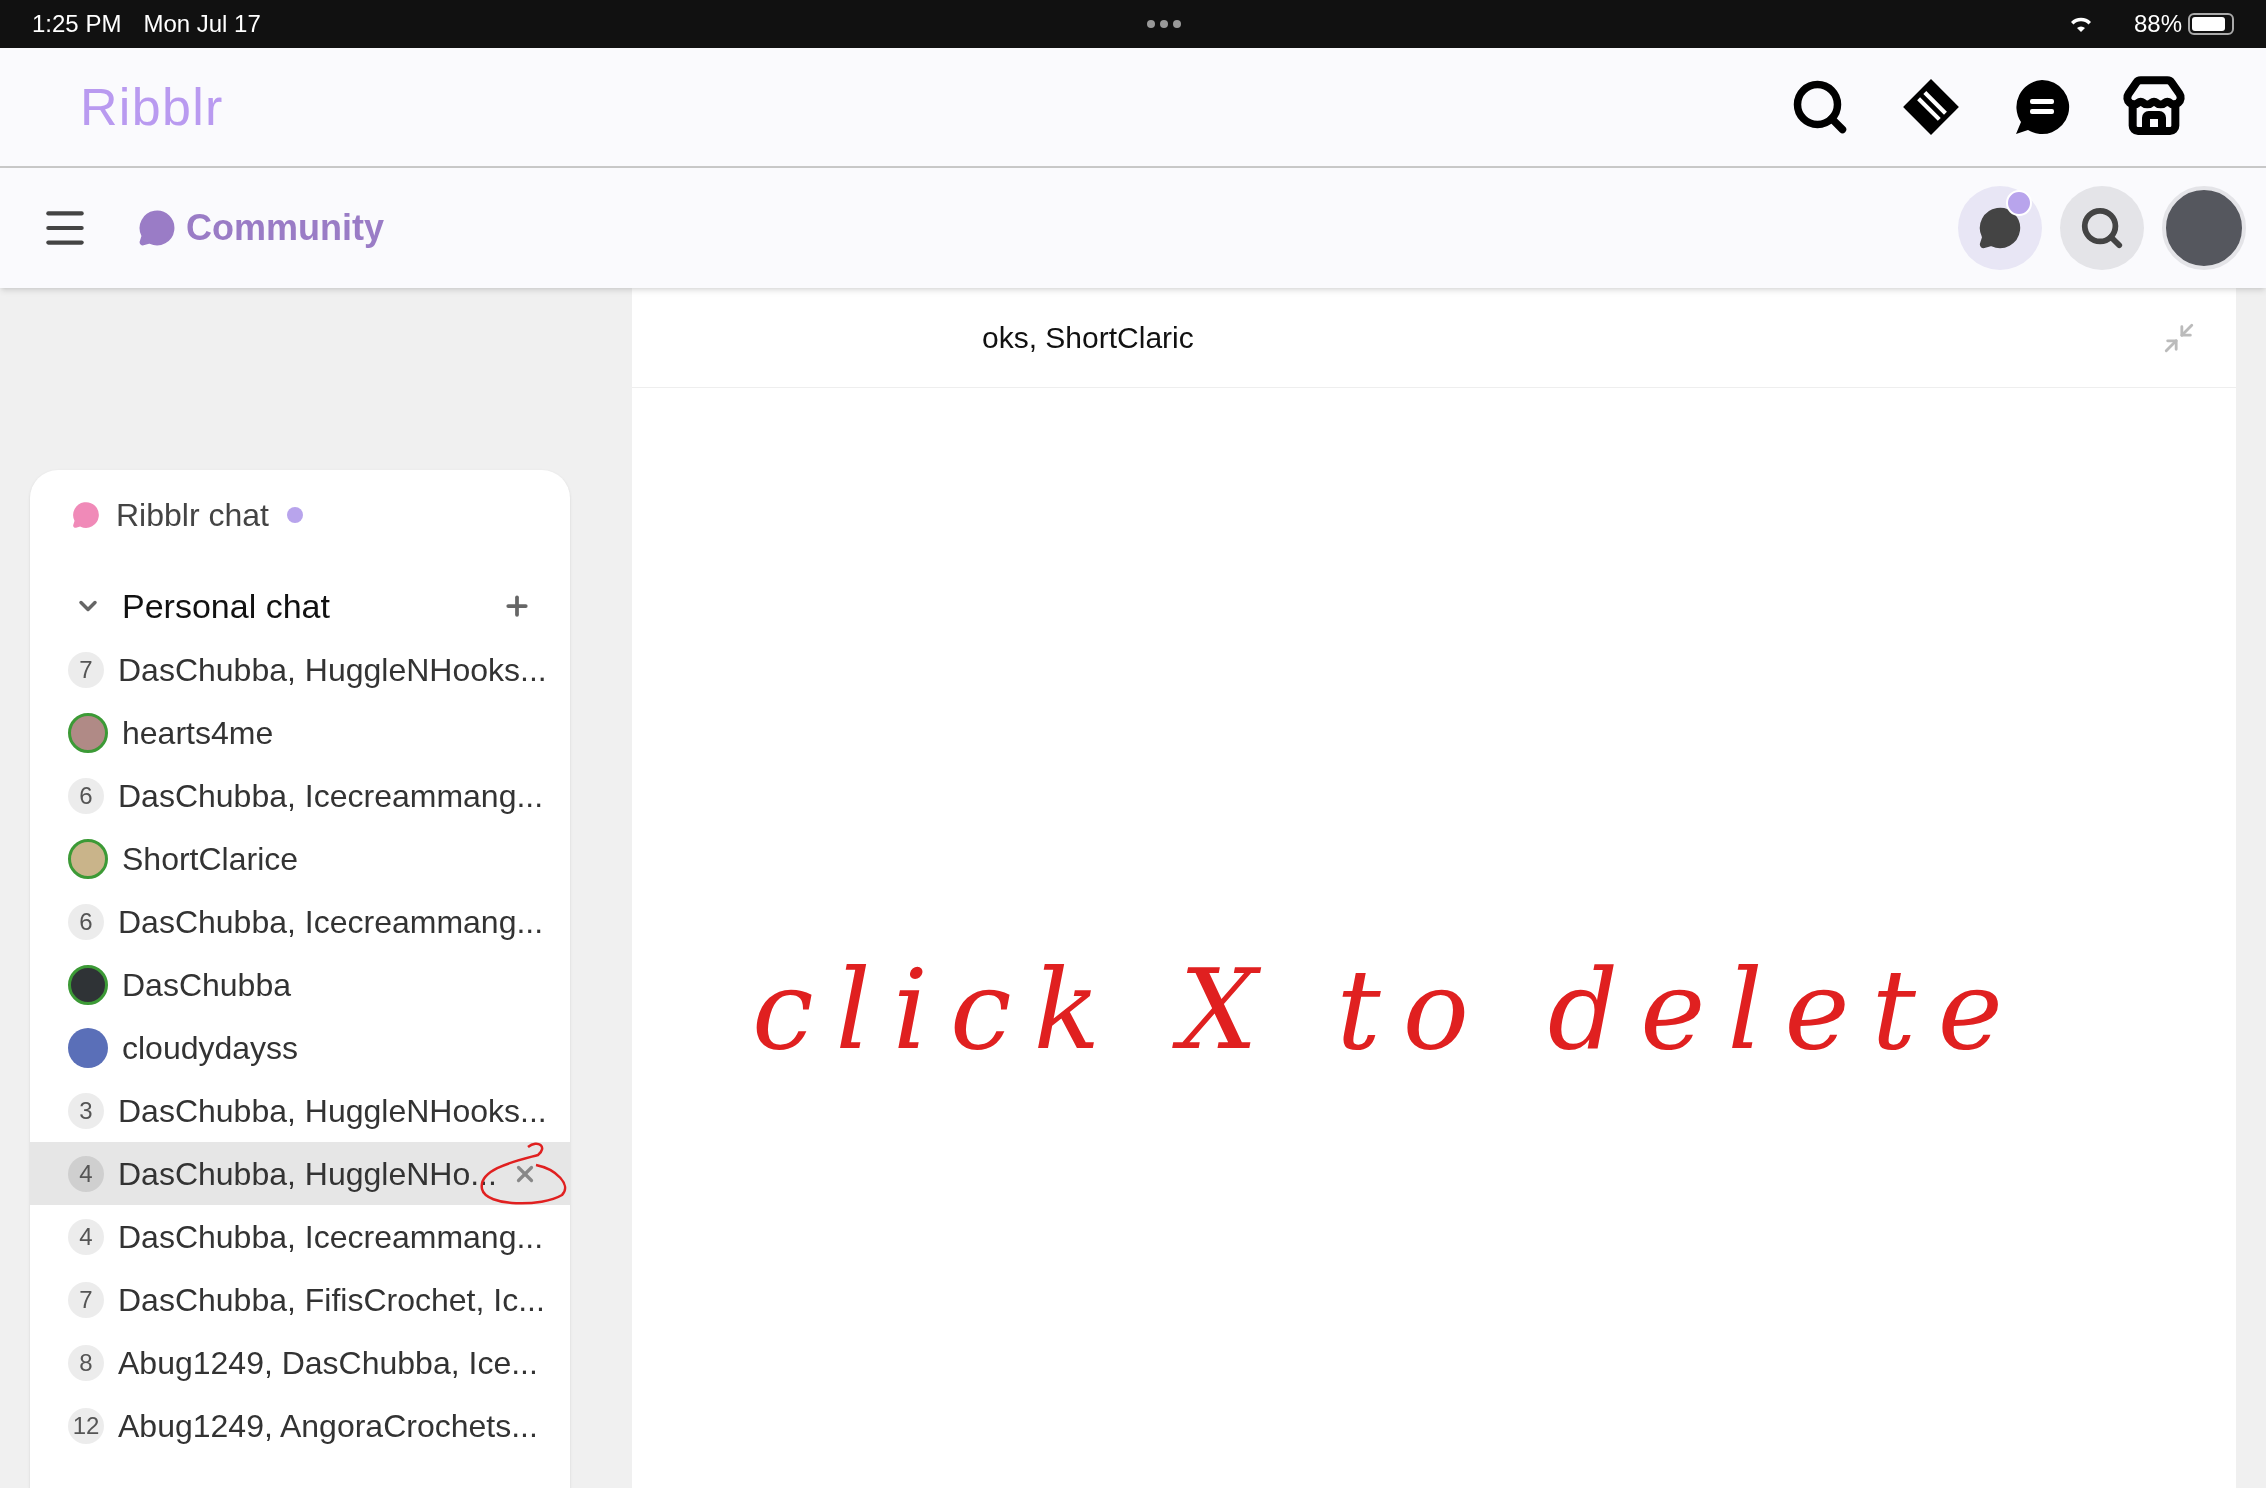 The image size is (2266, 1488). Describe the element at coordinates (198, 733) in the screenshot. I see `chat-name: hearts4me` at that location.